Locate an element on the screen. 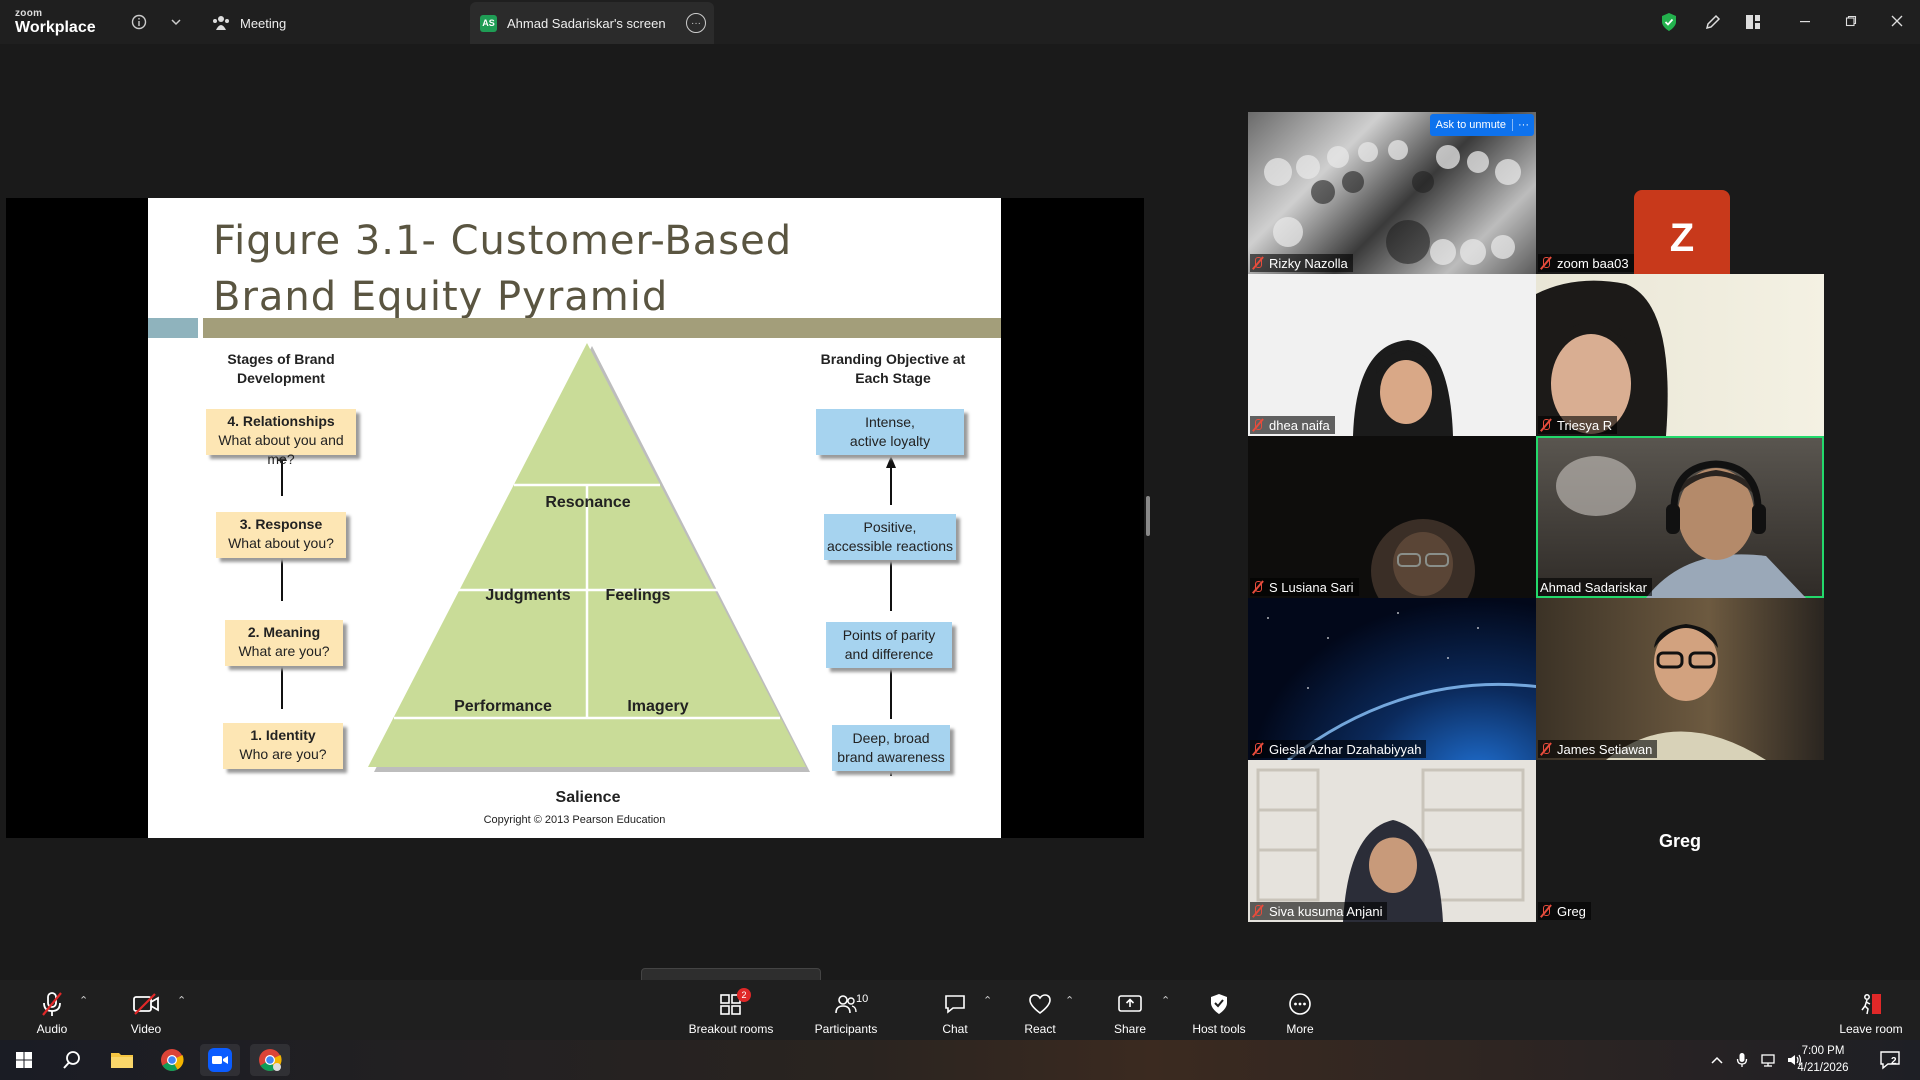 This screenshot has height=1080, width=1920. tile-more-options-icon: ··· is located at coordinates (1523, 125).